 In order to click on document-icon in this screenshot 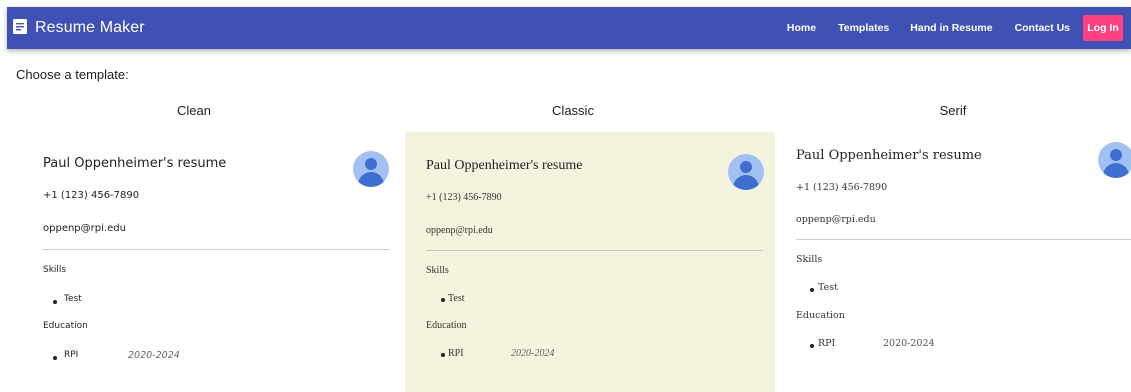, I will do `click(20, 26)`.